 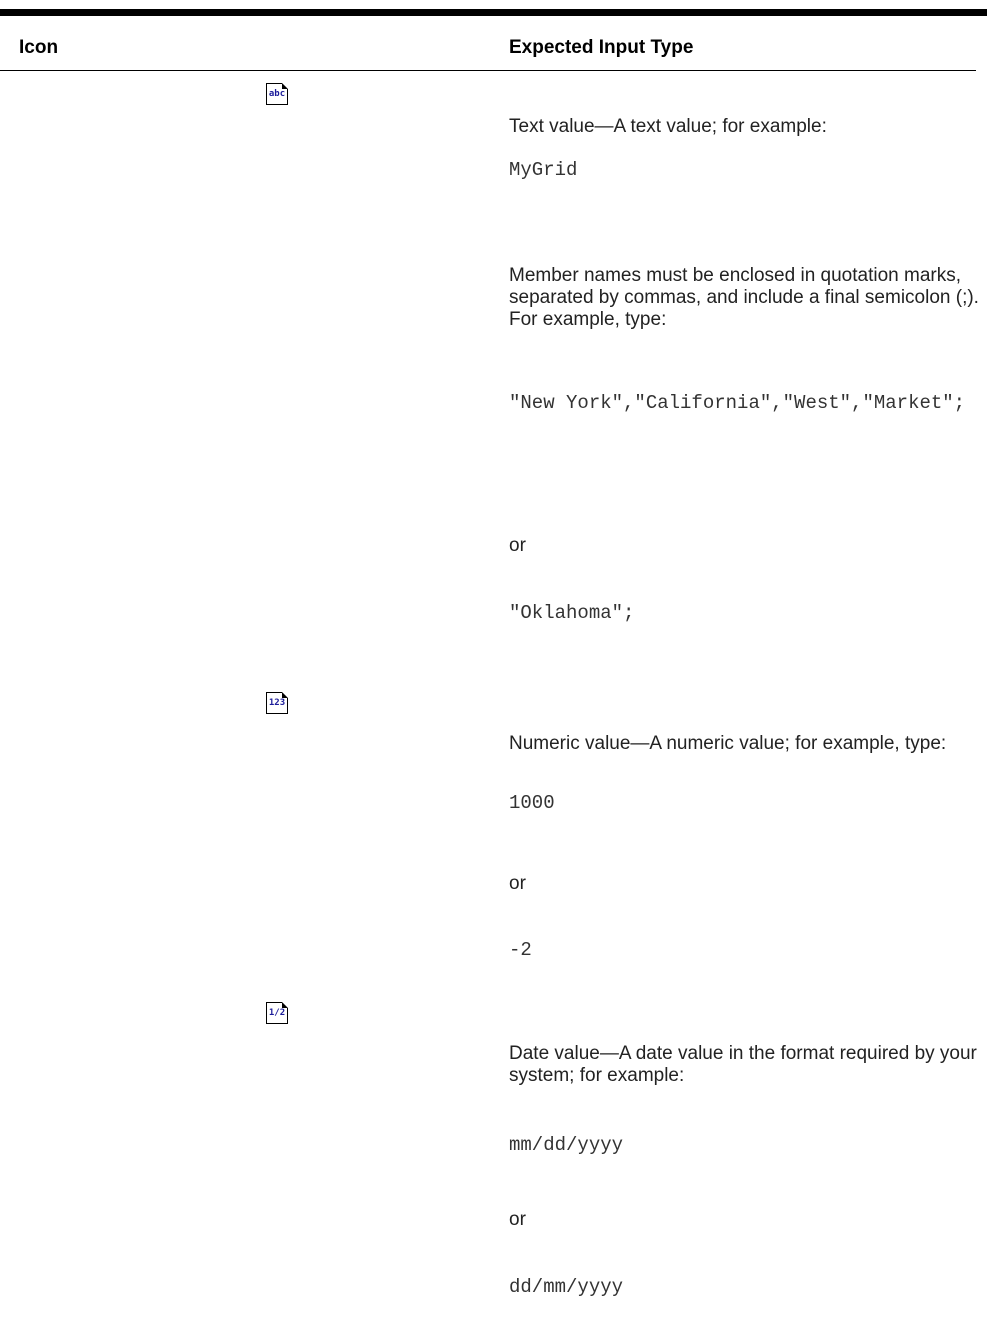 I want to click on date-value-icon-glyph: 1/2, so click(x=277, y=1012).